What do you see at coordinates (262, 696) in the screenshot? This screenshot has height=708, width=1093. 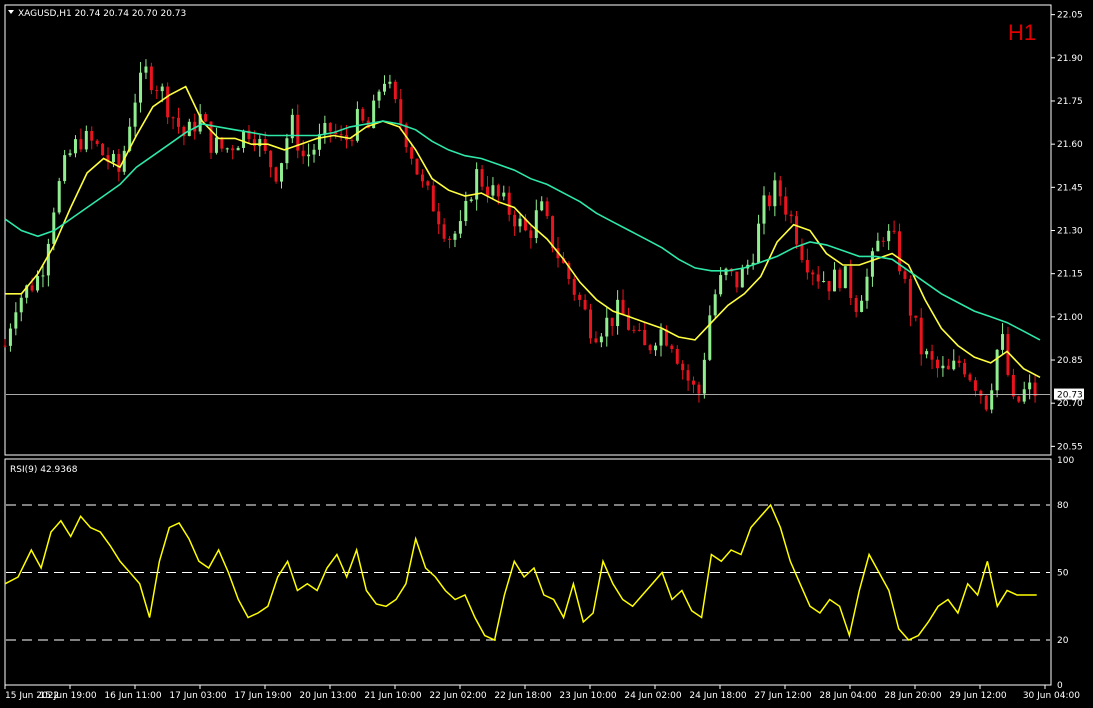 I see `time-tick-label: 17 Jun 19:00` at bounding box center [262, 696].